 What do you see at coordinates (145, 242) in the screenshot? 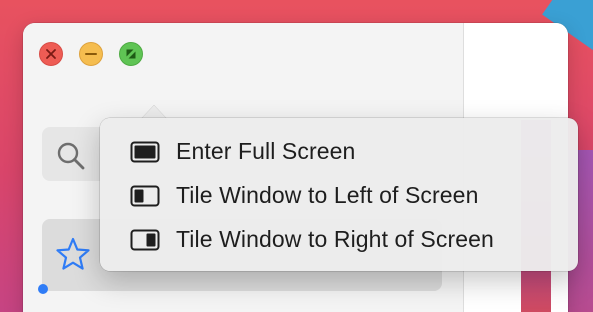
I see `tile-right-icon` at bounding box center [145, 242].